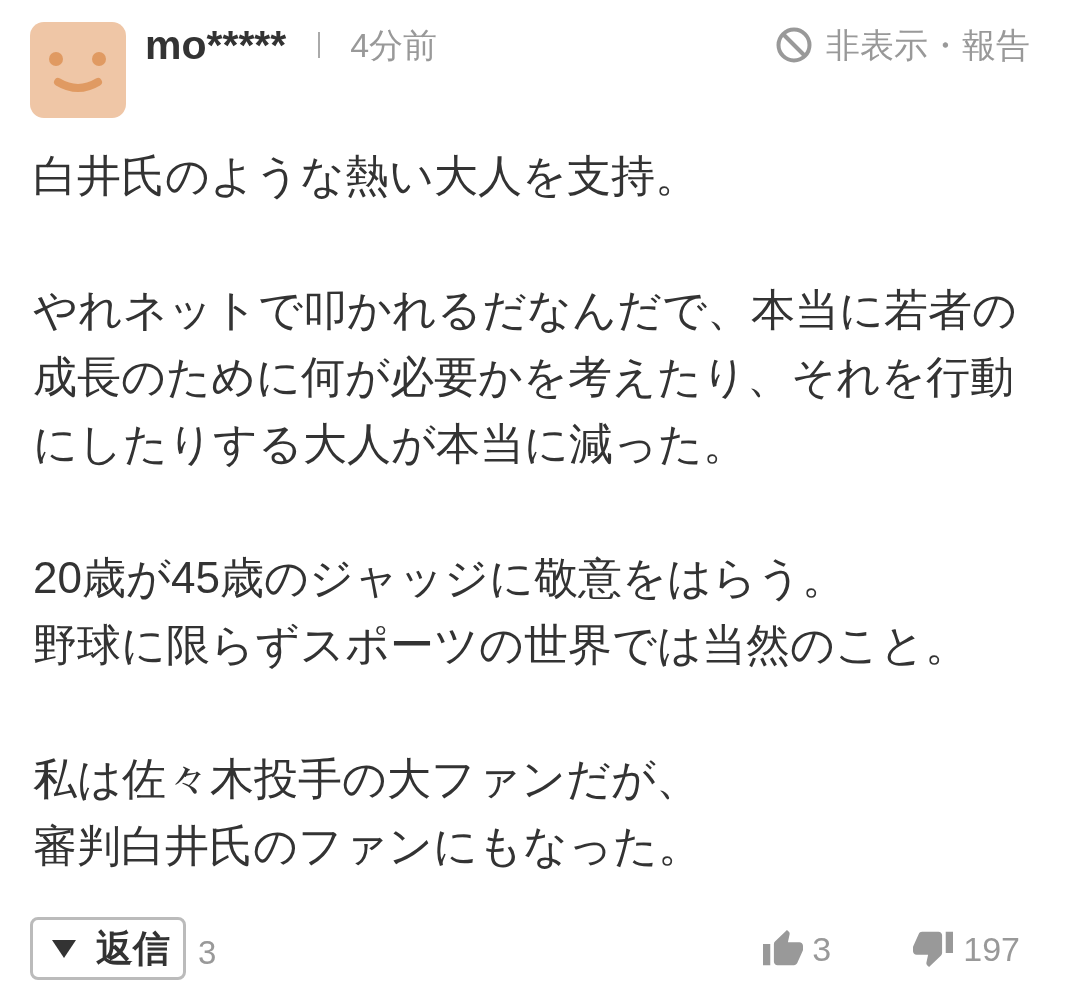 This screenshot has height=992, width=1080. Describe the element at coordinates (783, 948) in the screenshot. I see `thumbs-up-icon` at that location.